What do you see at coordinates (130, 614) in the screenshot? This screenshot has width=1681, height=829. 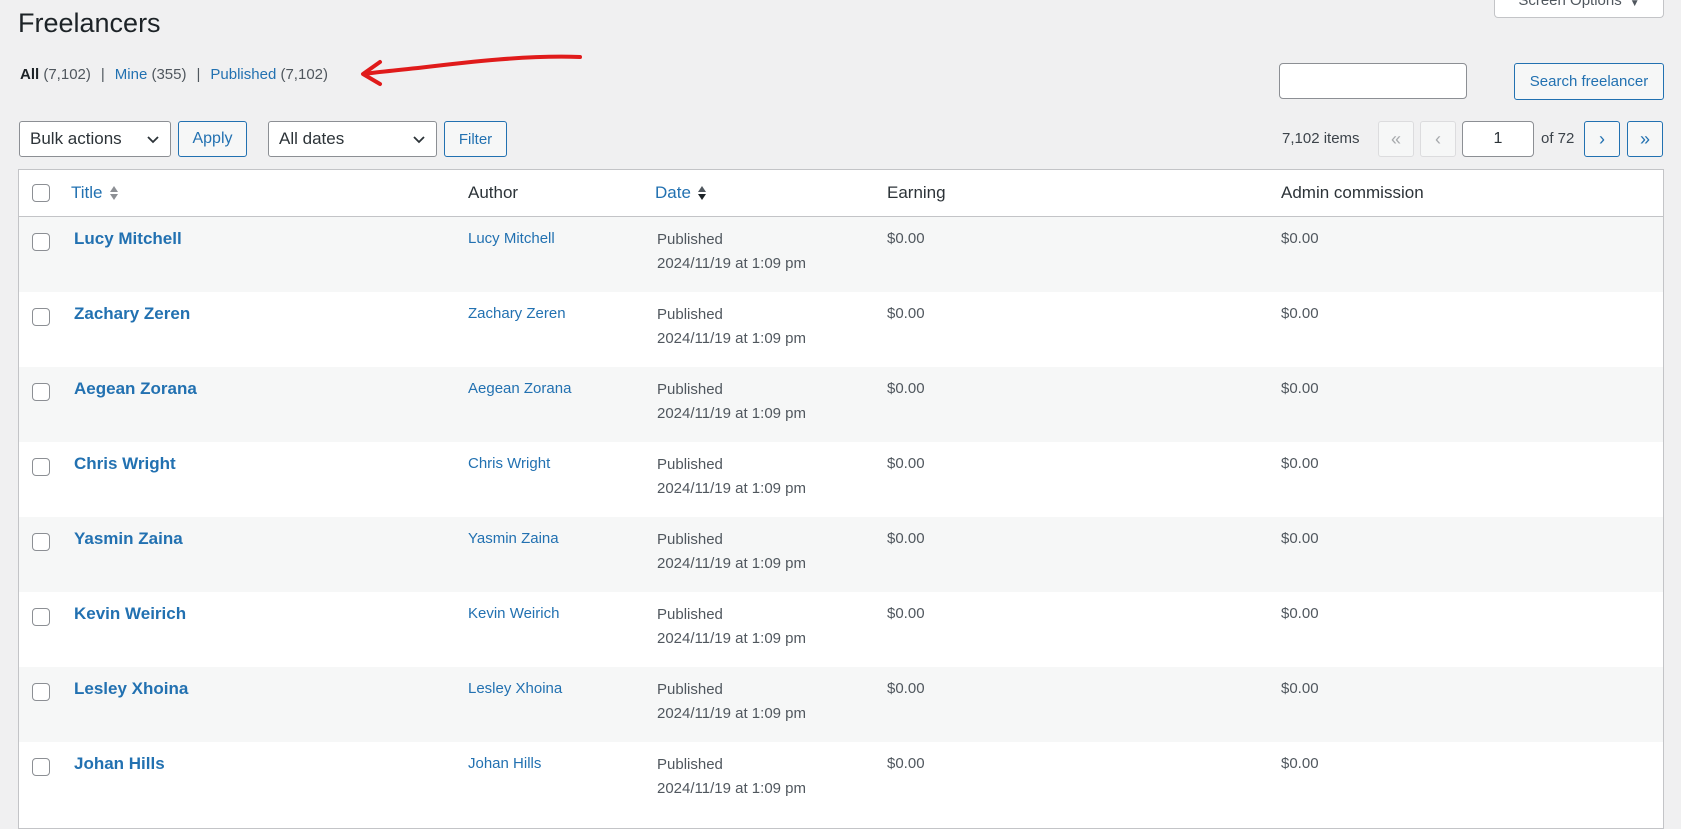 I see `row-title-link: Kevin Weirich` at bounding box center [130, 614].